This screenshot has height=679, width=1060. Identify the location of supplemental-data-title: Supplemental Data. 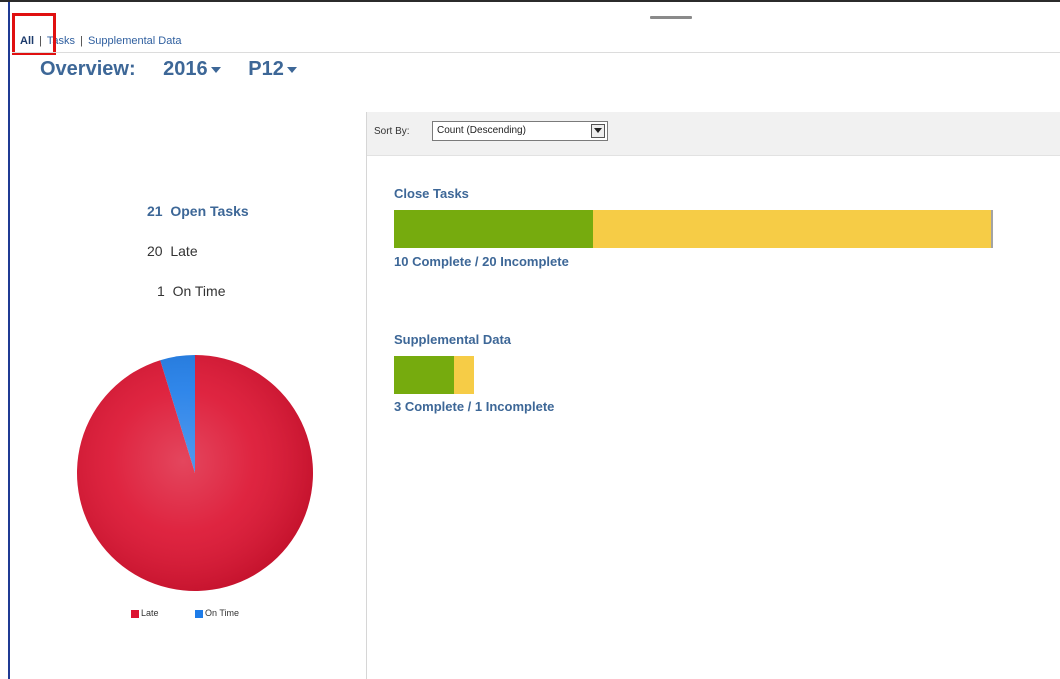
(452, 339).